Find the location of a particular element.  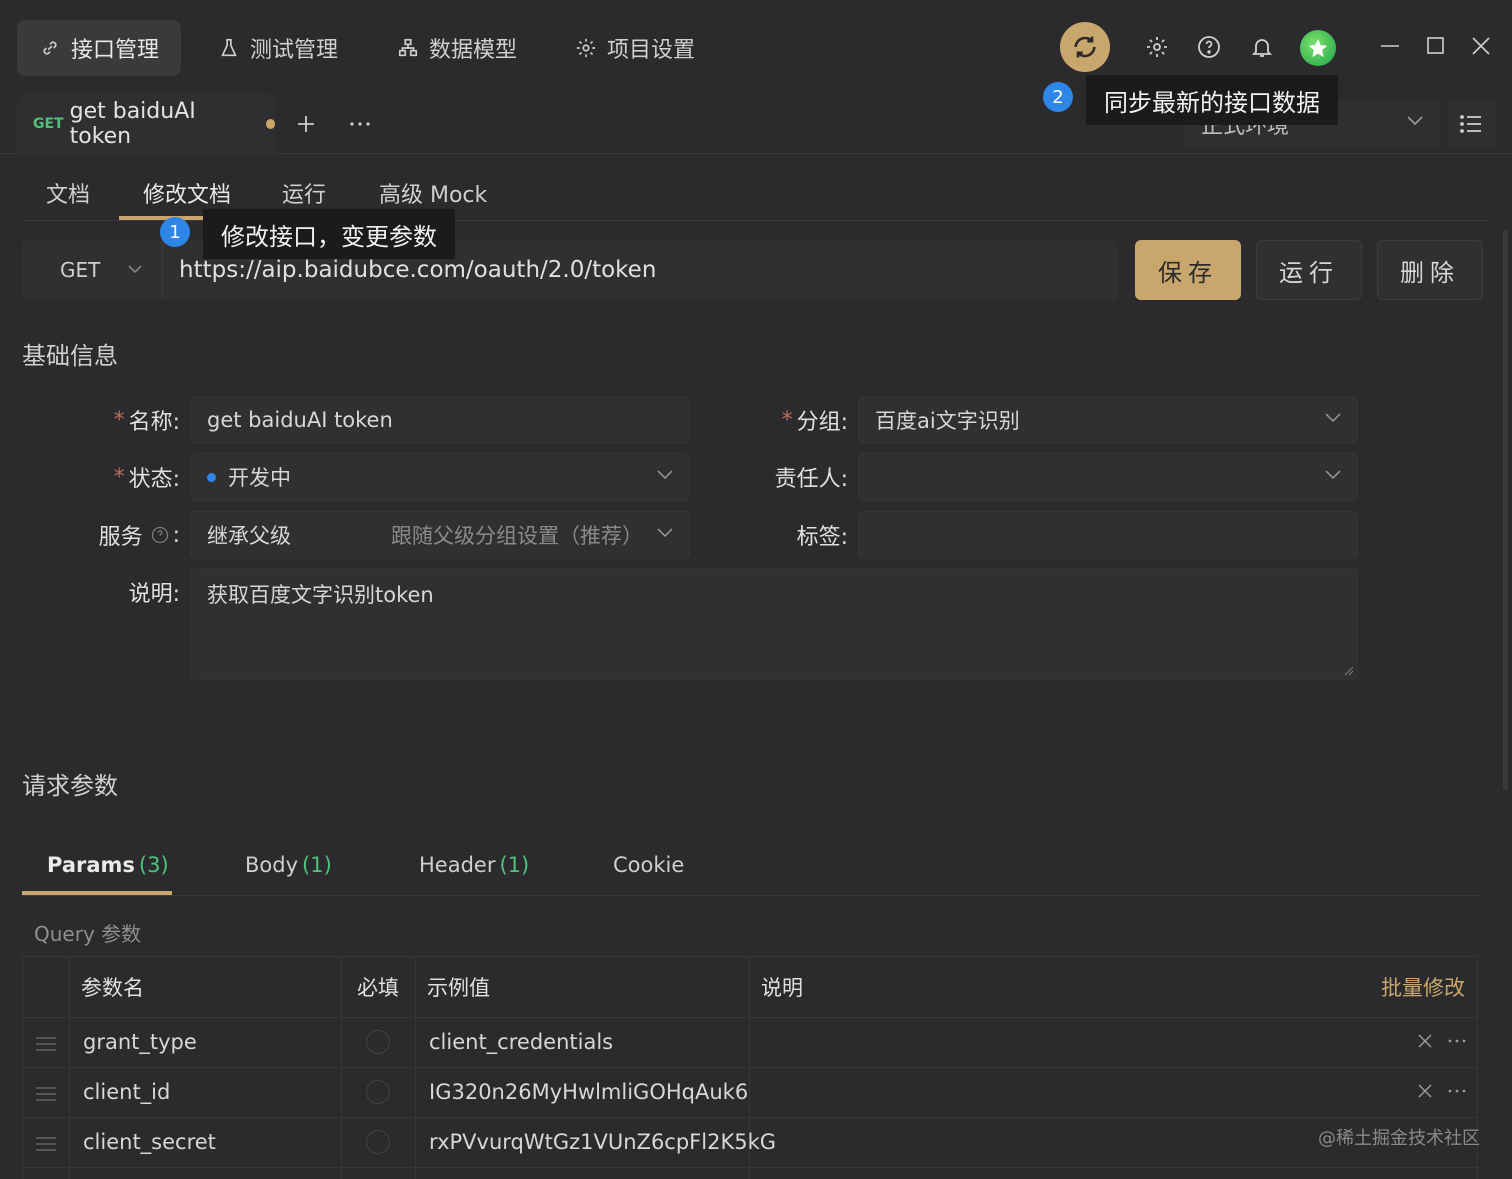

param-name-cell: client_secret is located at coordinates (142, 1142).